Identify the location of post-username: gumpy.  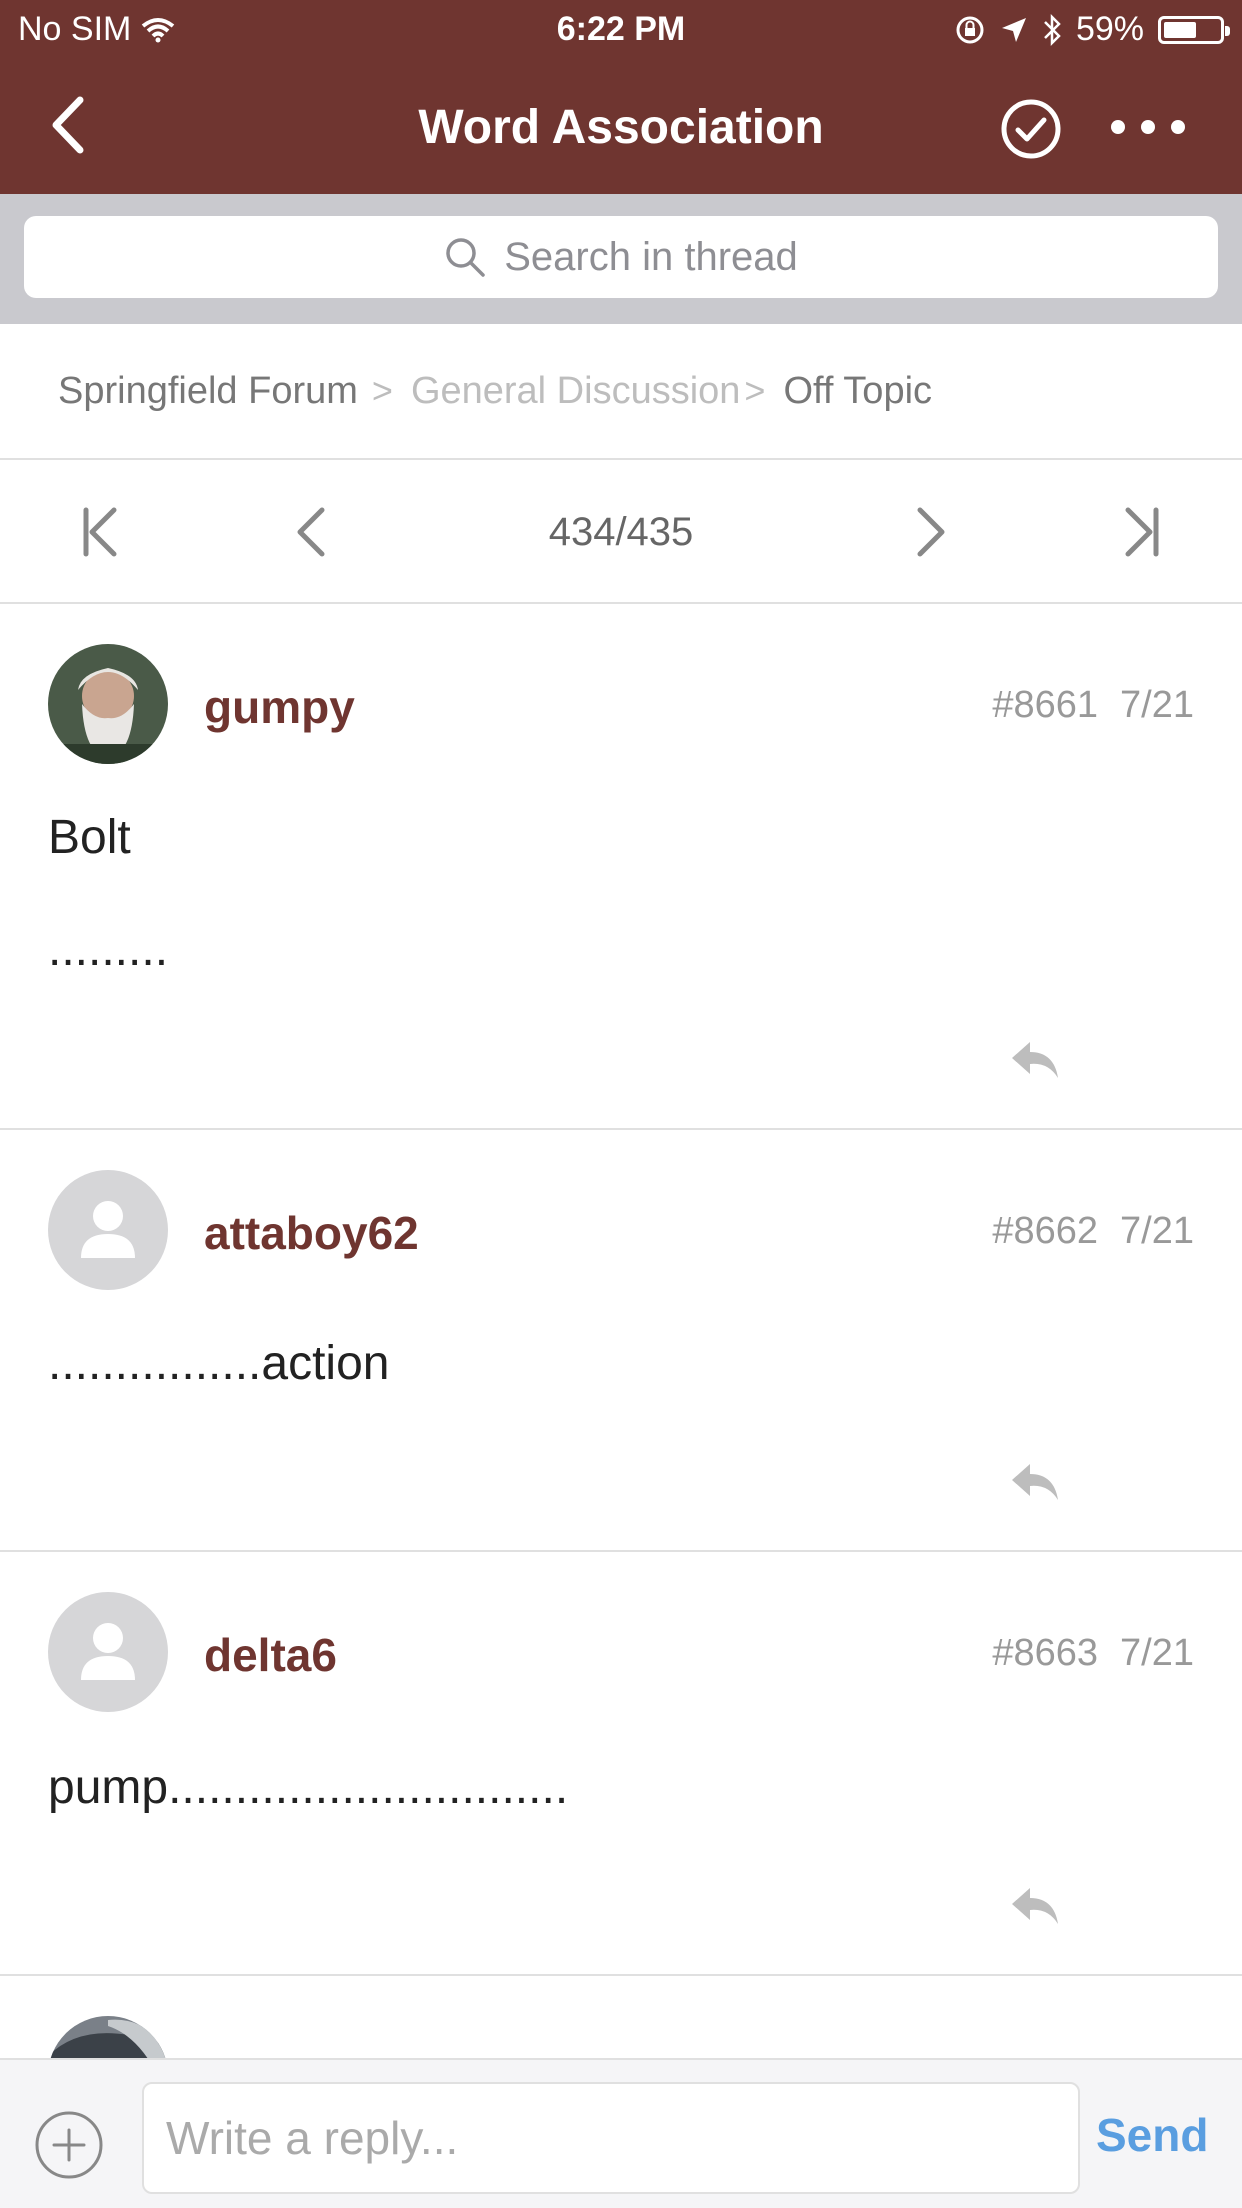
(279, 707).